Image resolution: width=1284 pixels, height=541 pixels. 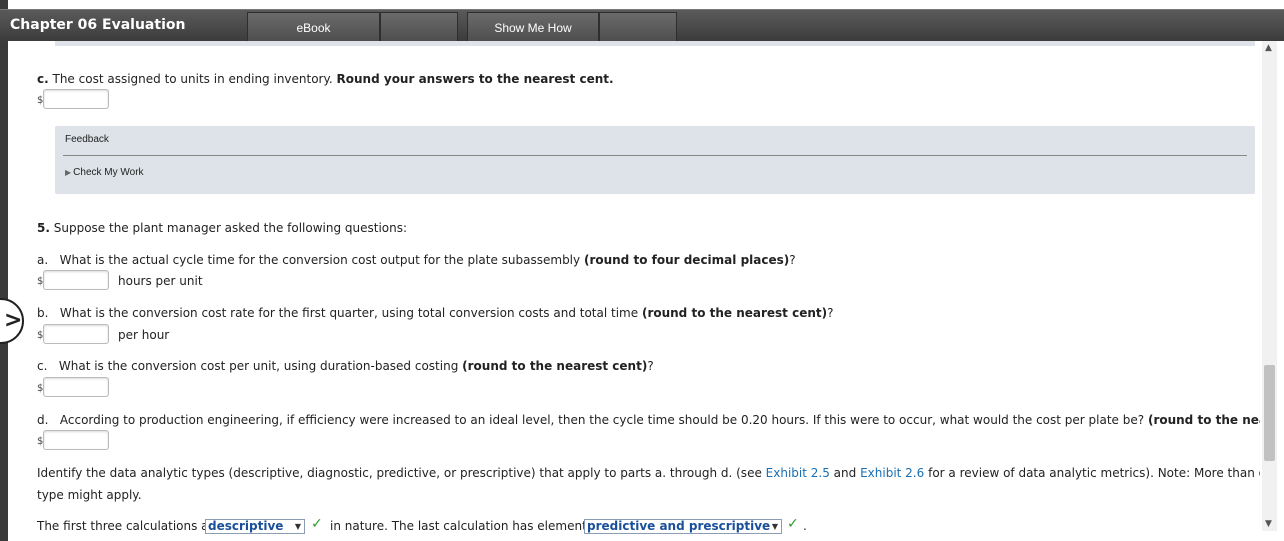 What do you see at coordinates (68, 172) in the screenshot?
I see `expand-triangle-icon: ▶` at bounding box center [68, 172].